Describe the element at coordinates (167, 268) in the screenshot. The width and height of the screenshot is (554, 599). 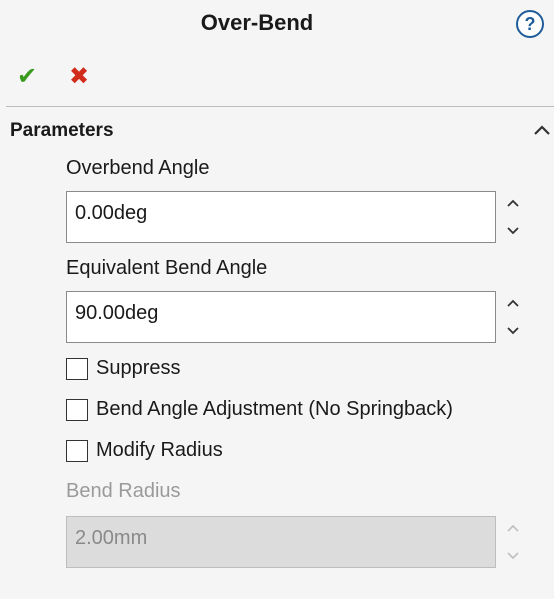
I see `equivalent-bend-angle-label: Equivalent Bend Angle` at that location.